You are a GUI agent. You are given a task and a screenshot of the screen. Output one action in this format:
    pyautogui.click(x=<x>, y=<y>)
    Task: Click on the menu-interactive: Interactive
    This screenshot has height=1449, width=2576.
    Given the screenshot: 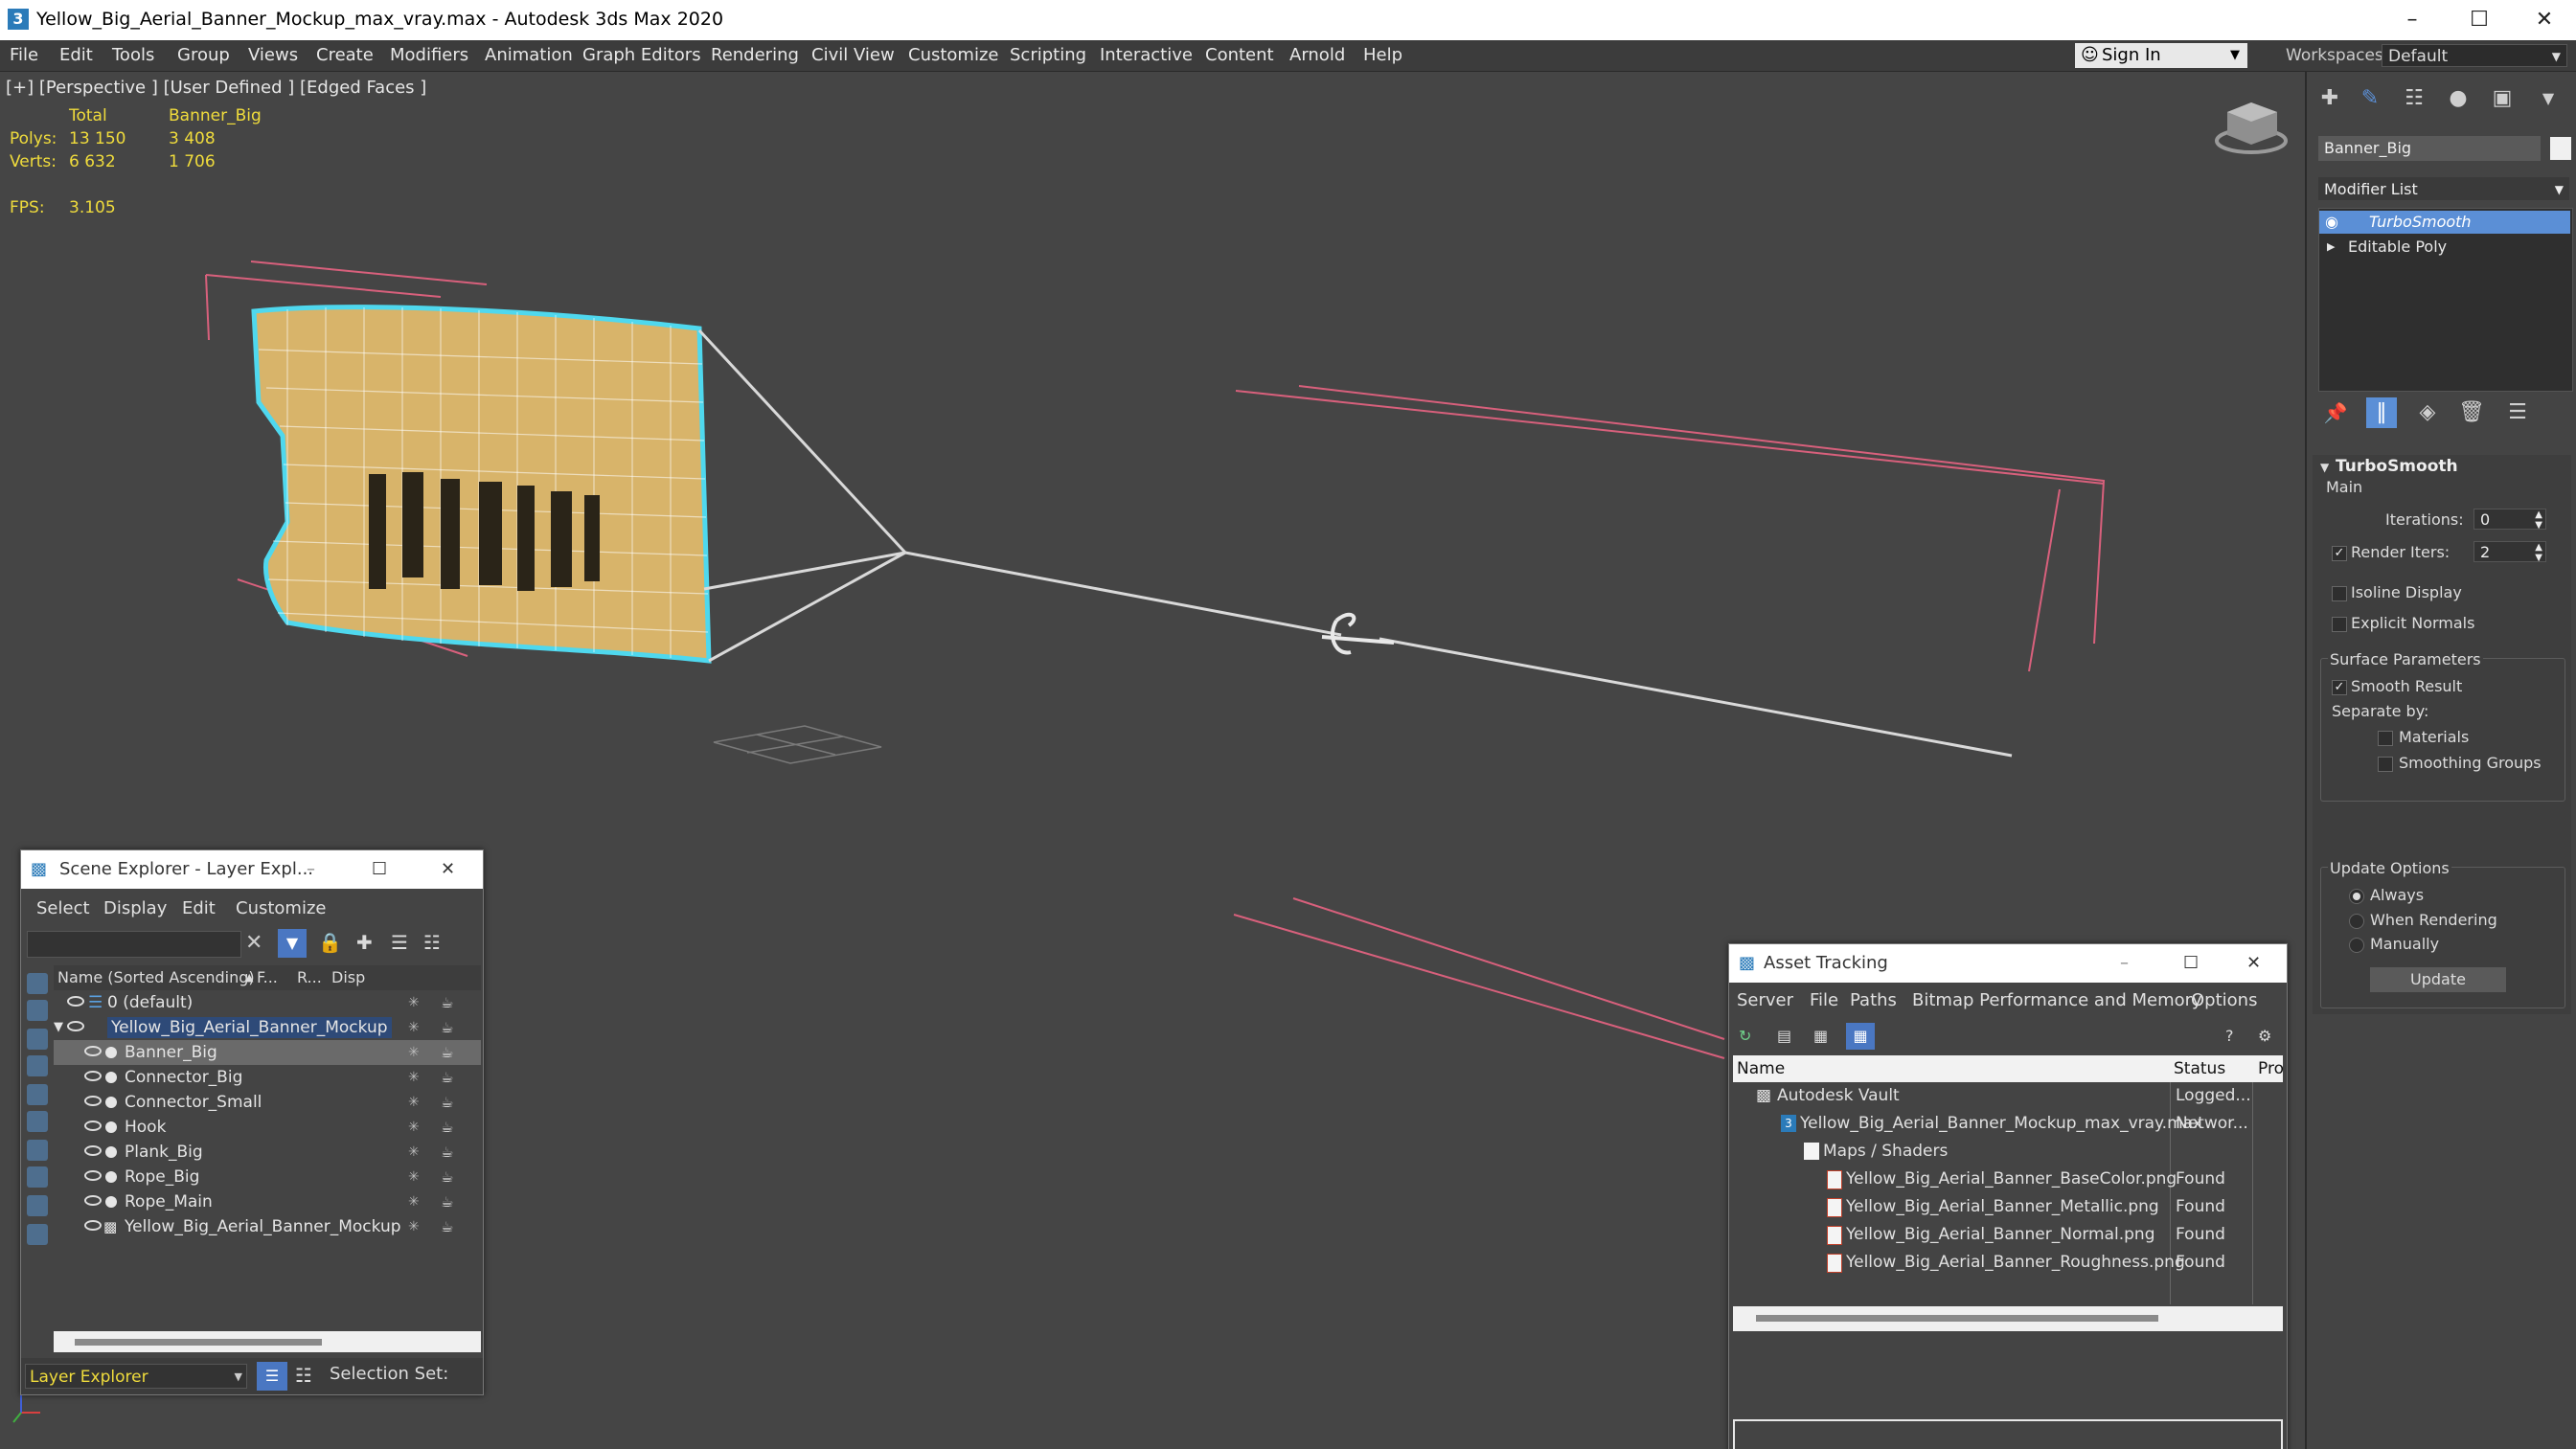 What is the action you would take?
    pyautogui.click(x=1146, y=55)
    